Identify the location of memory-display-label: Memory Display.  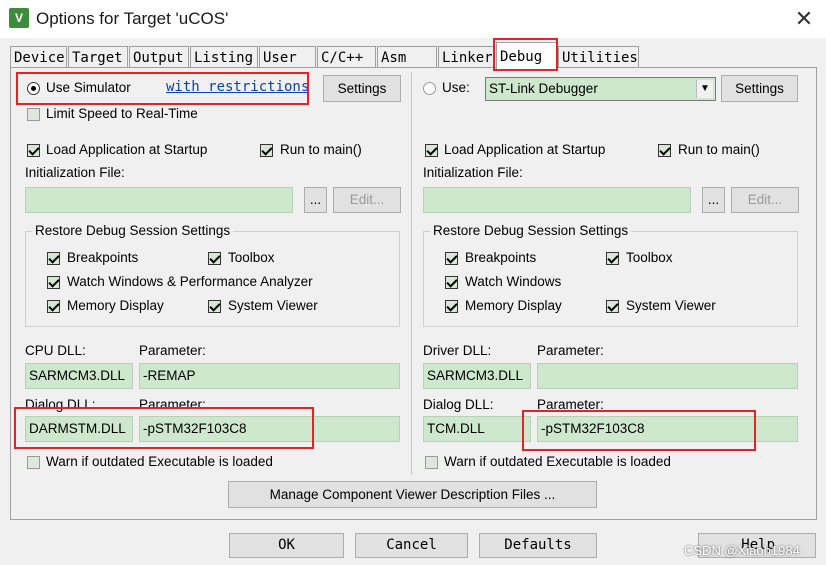
(115, 305).